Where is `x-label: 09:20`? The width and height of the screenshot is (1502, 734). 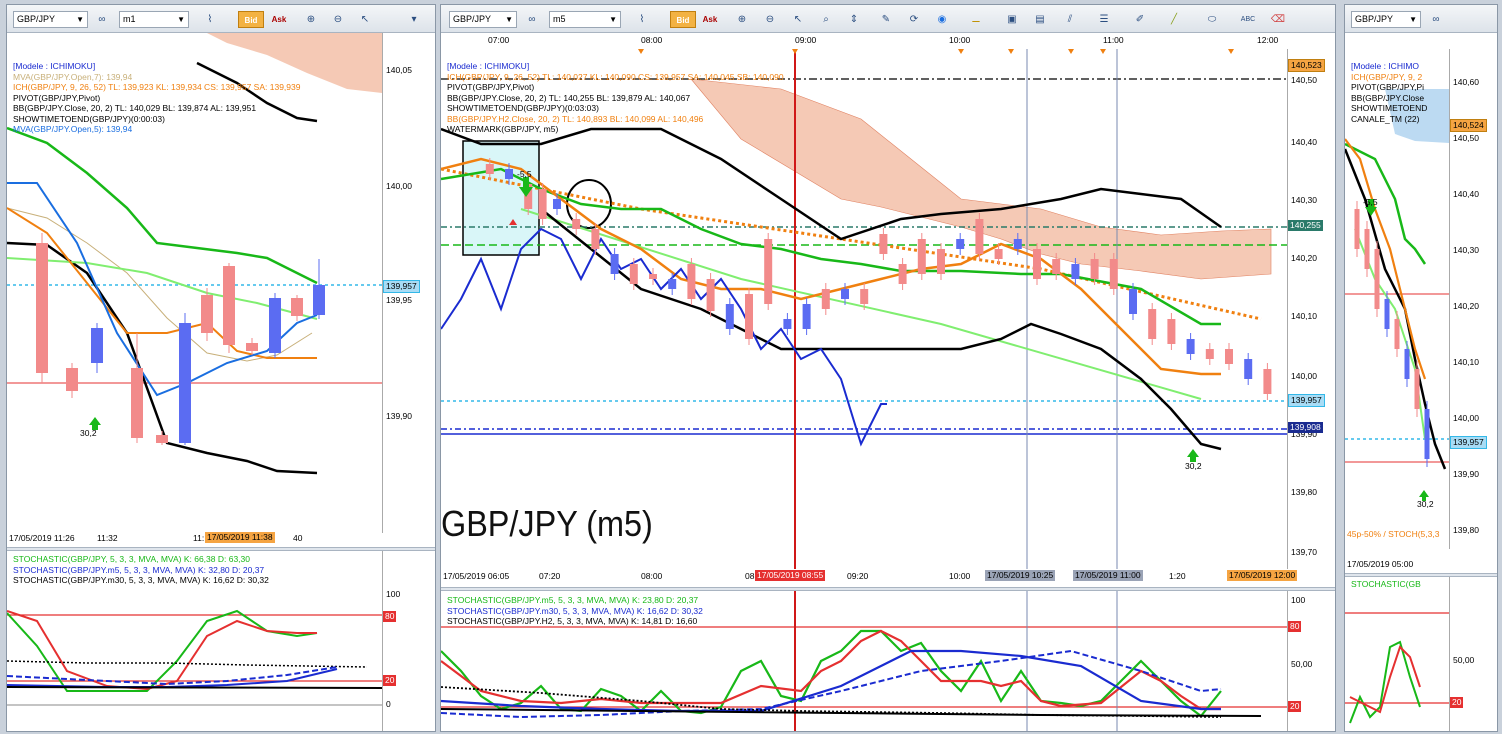 x-label: 09:20 is located at coordinates (858, 576).